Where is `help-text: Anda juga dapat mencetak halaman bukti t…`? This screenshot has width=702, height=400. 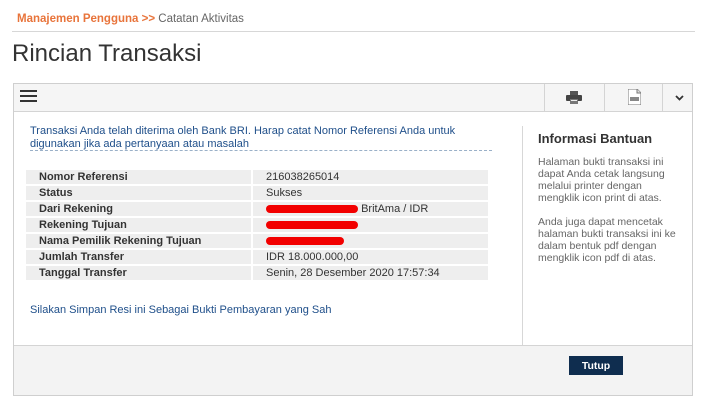
help-text: Anda juga dapat mencetak halaman bukti t… is located at coordinates (607, 240).